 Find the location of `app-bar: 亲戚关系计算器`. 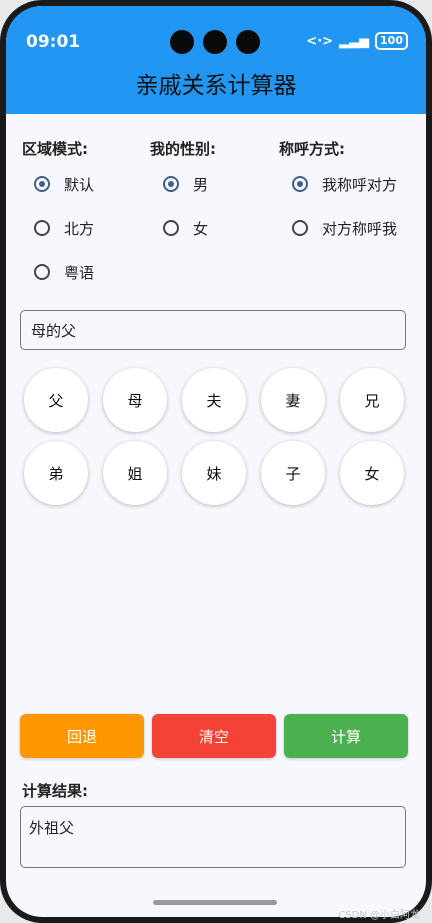

app-bar: 亲戚关系计算器 is located at coordinates (216, 88).